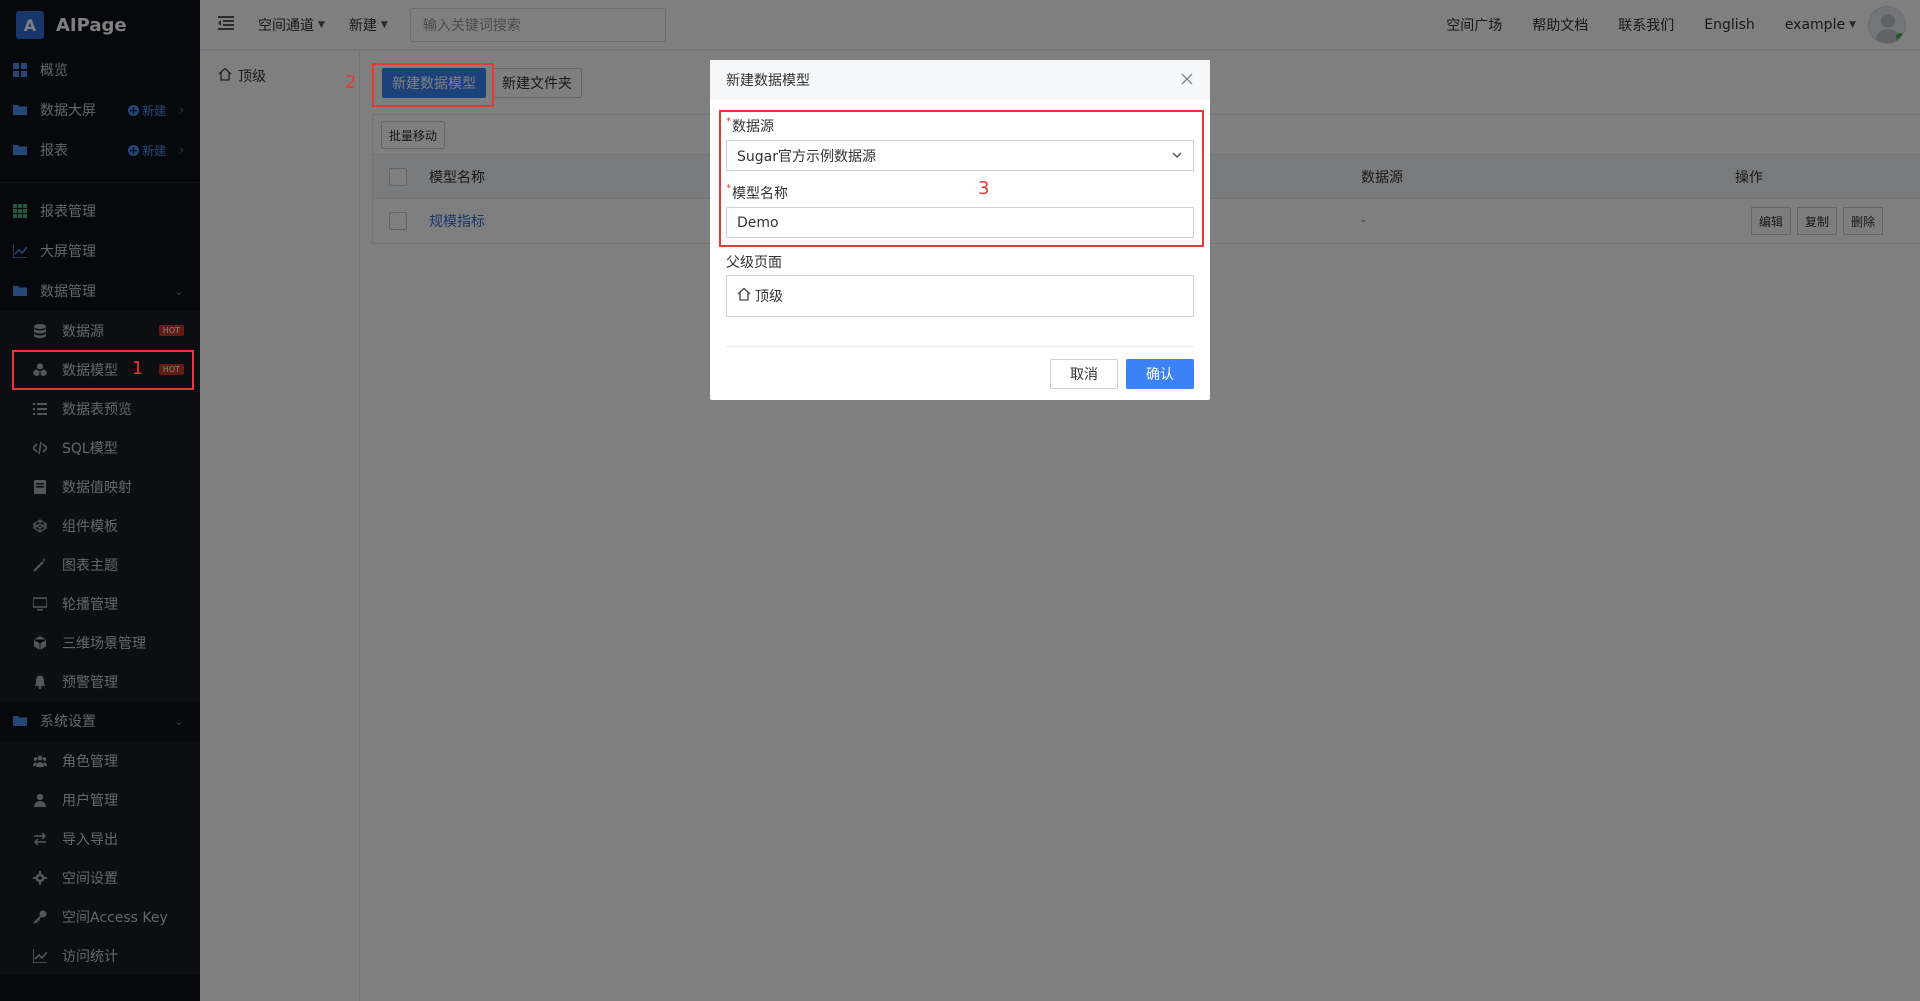 The width and height of the screenshot is (1920, 1001). Describe the element at coordinates (351, 82) in the screenshot. I see `annotation-number-2: 2` at that location.